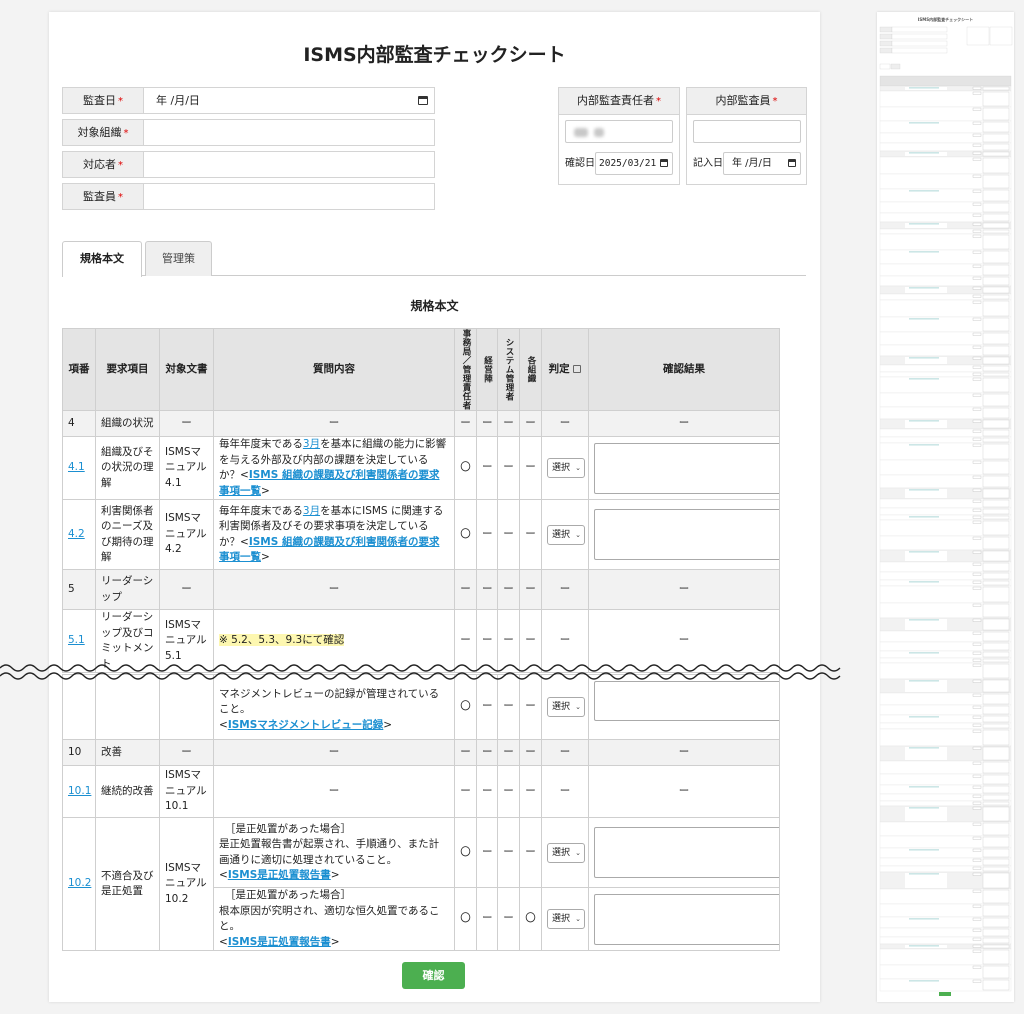 Image resolution: width=1024 pixels, height=1014 pixels. What do you see at coordinates (421, 589) in the screenshot?
I see `table-row: 5 リーダーシップ ー ー ー ー ー ー ー ー` at bounding box center [421, 589].